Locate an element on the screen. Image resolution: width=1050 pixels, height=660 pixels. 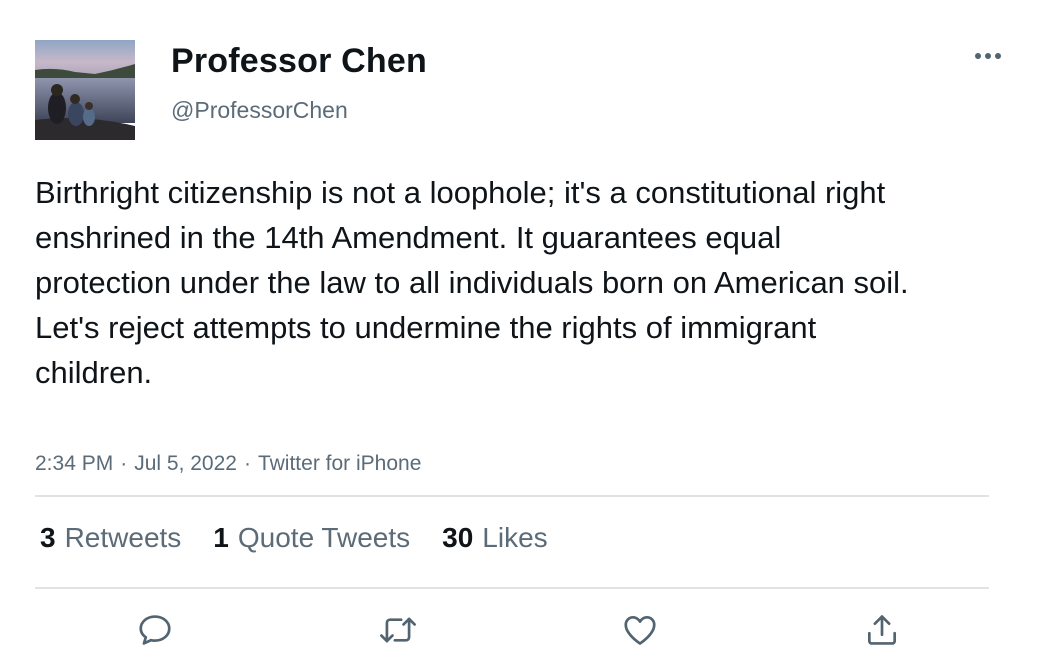
retweet-button is located at coordinates (398, 630).